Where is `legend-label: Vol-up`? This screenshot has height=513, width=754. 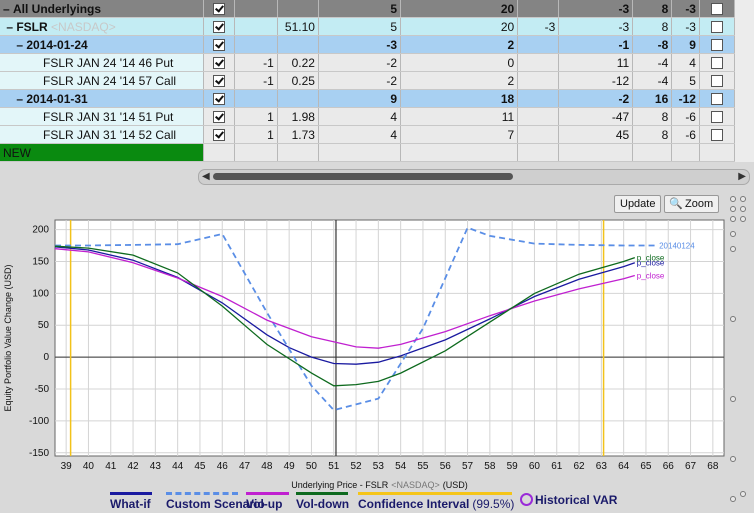 legend-label: Vol-up is located at coordinates (264, 504).